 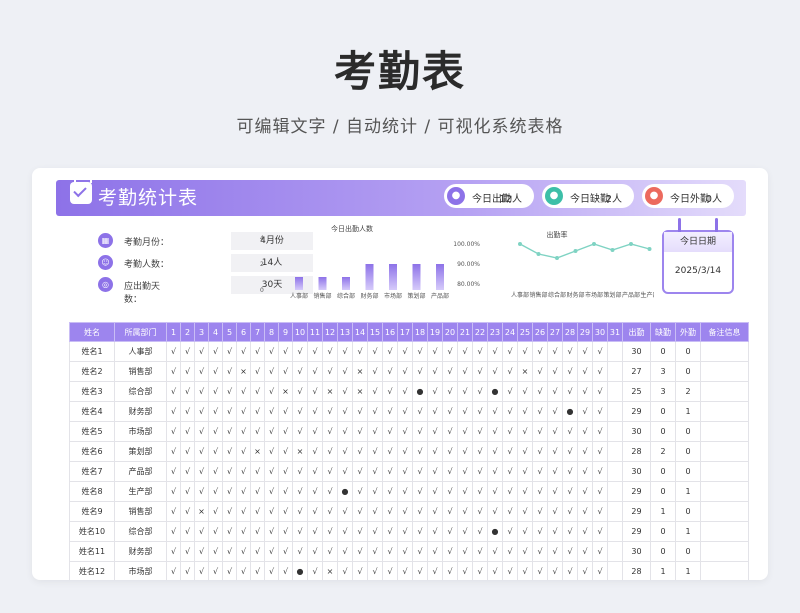 What do you see at coordinates (92, 451) in the screenshot?
I see `table-cell: 姓名6` at bounding box center [92, 451].